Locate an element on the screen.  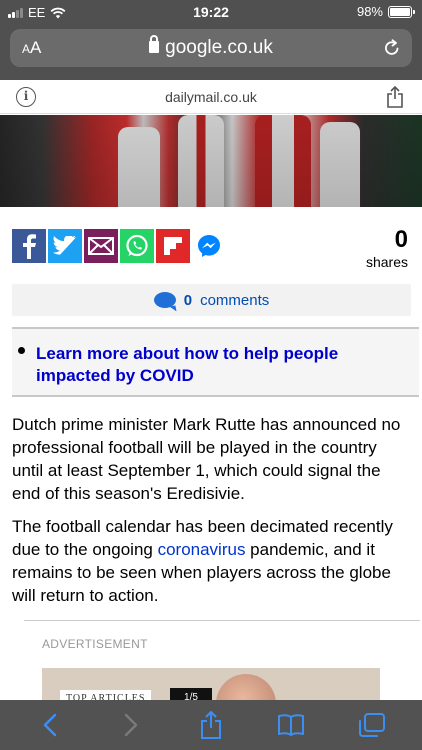
comments-button: 0 comments is located at coordinates (211, 300).